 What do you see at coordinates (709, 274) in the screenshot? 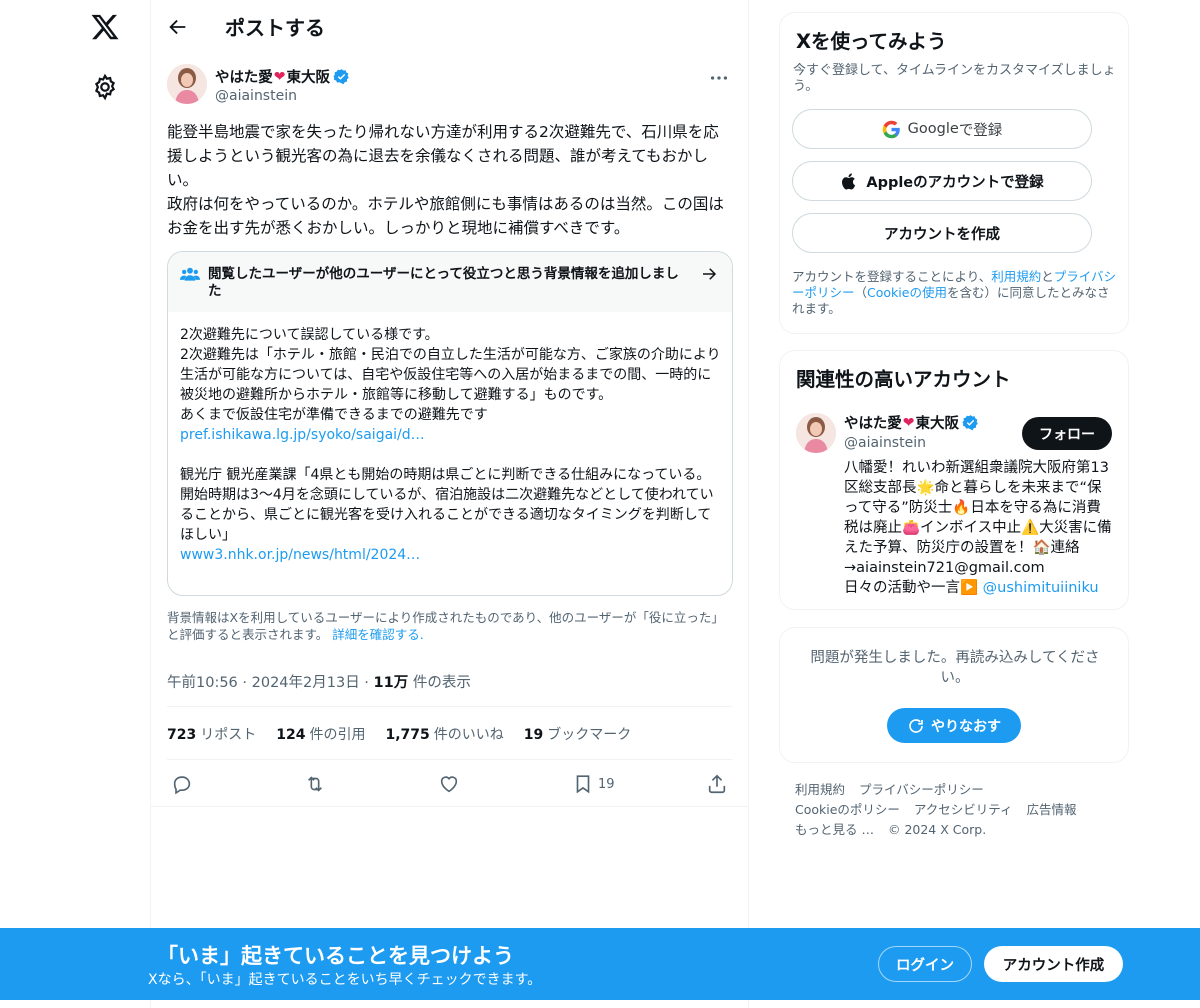
I see `arrow-right-icon` at bounding box center [709, 274].